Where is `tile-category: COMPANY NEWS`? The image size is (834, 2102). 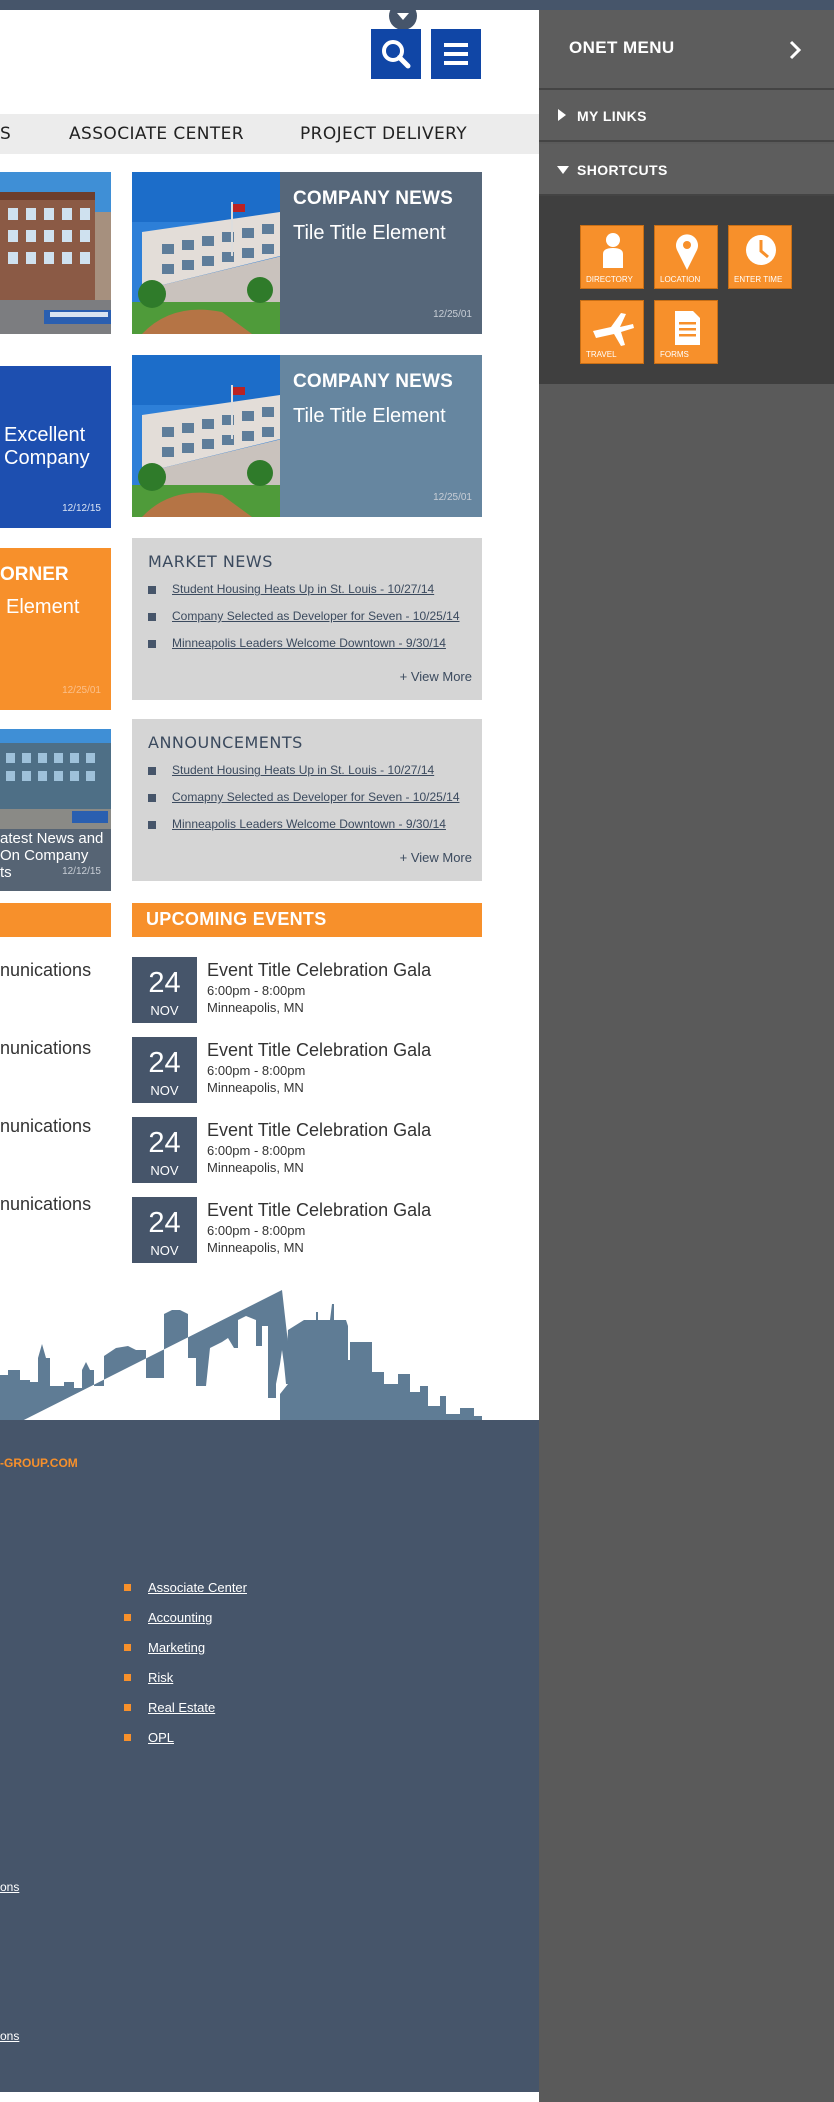
tile-category: COMPANY NEWS is located at coordinates (373, 198).